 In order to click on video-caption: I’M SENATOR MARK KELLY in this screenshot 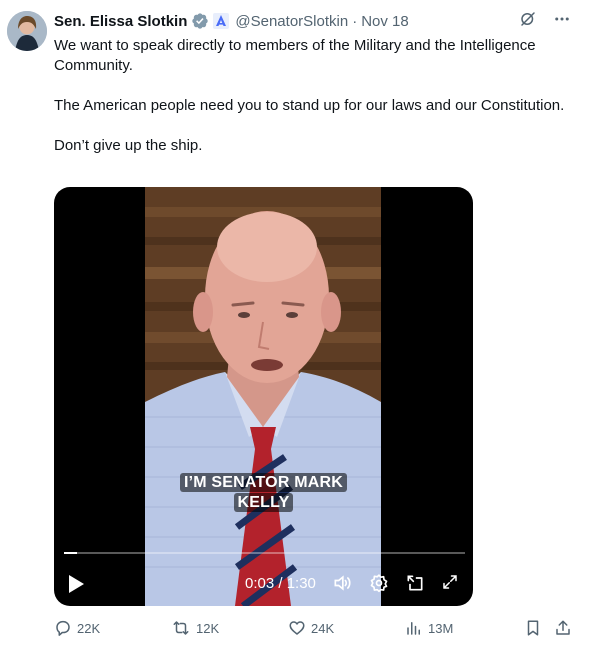, I will do `click(263, 493)`.